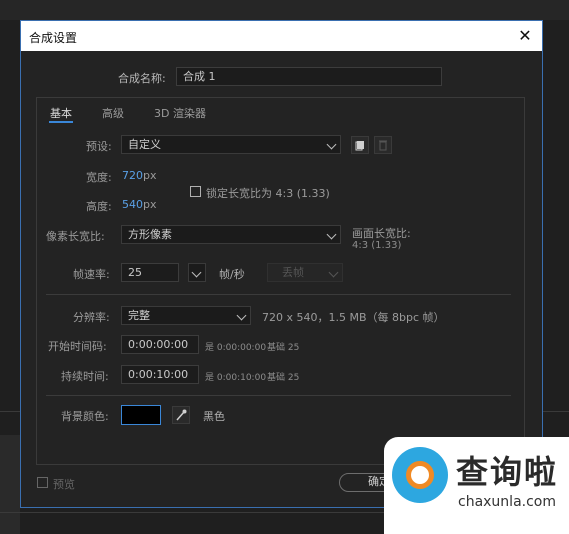 This screenshot has height=534, width=569. Describe the element at coordinates (132, 175) in the screenshot. I see `width-value: 720` at that location.